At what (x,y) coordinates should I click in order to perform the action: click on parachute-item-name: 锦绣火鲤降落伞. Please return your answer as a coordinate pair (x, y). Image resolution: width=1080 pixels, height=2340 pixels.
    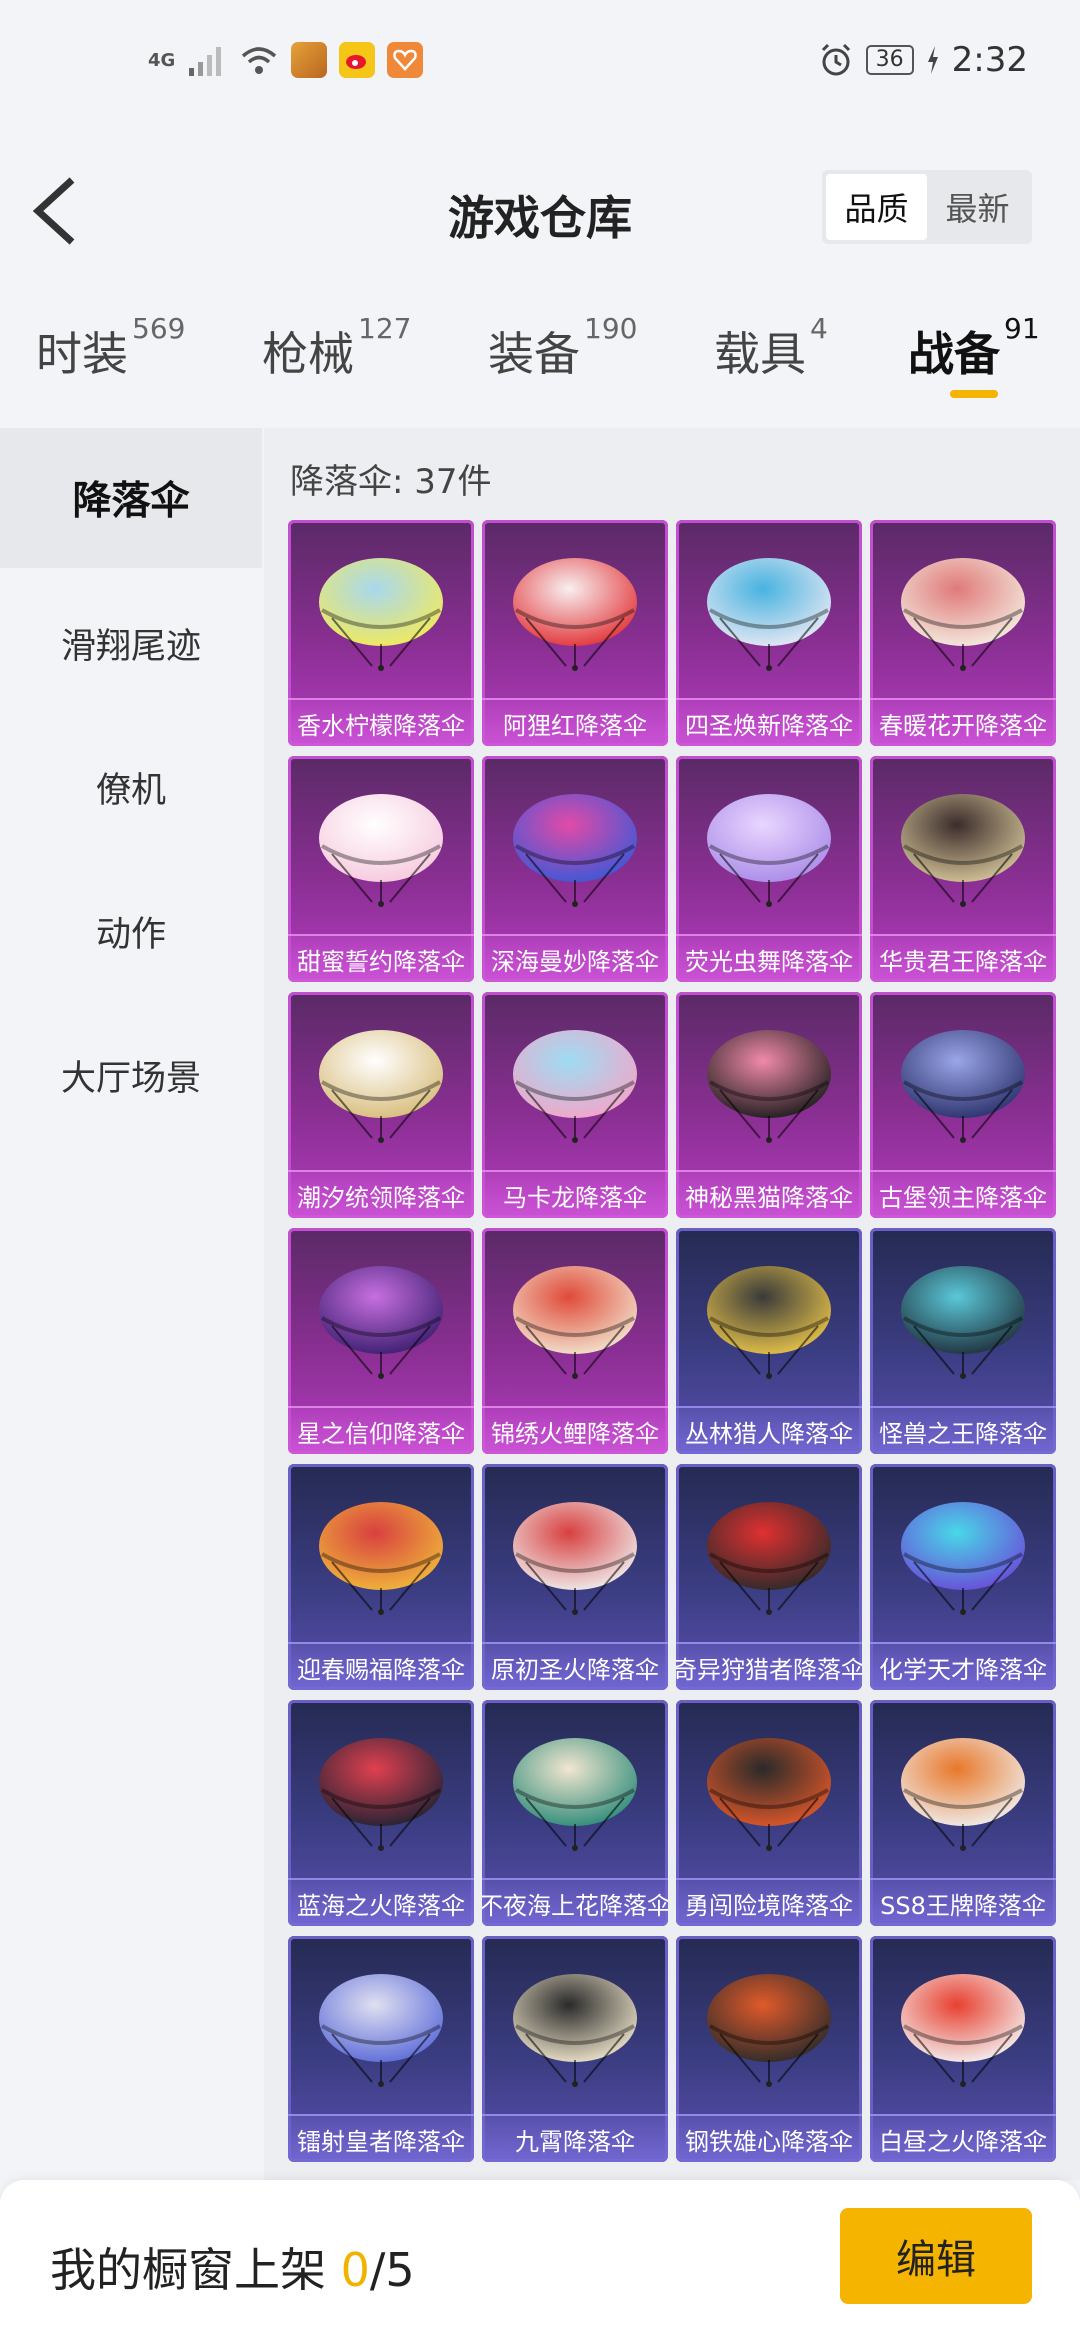
    Looking at the image, I should click on (575, 1430).